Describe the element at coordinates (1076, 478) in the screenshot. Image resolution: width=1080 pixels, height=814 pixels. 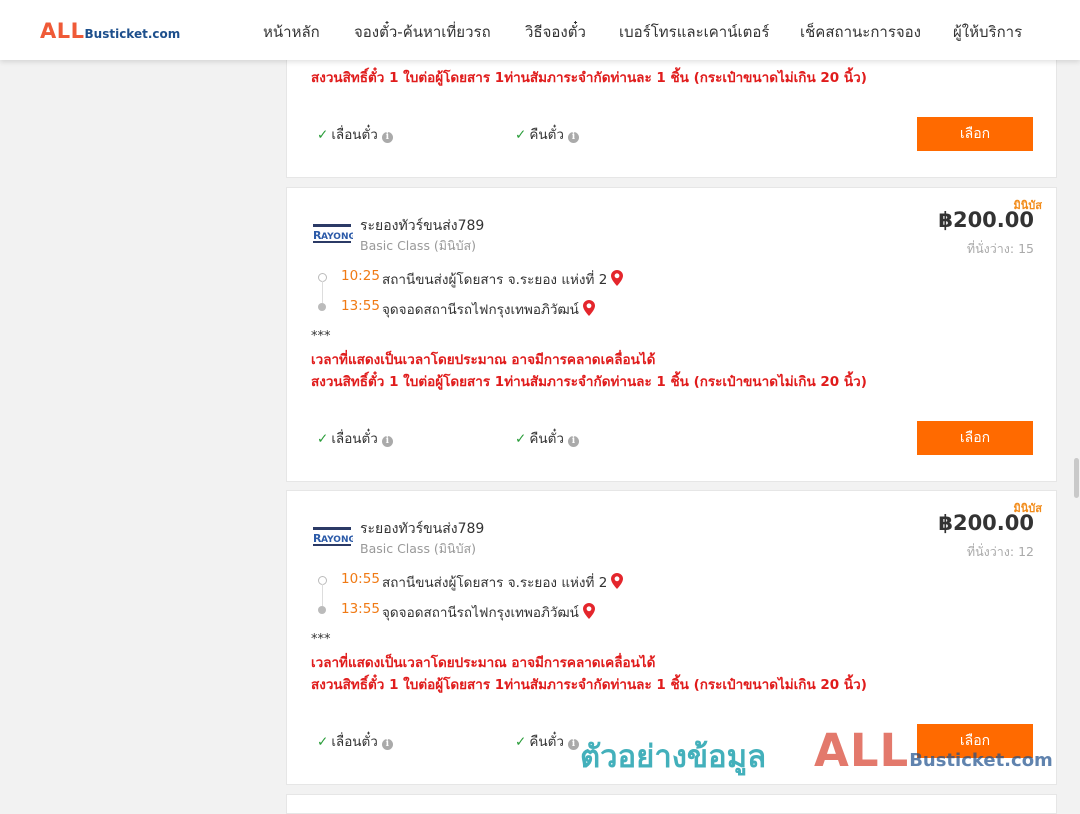
I see `scrollbar-thumb` at that location.